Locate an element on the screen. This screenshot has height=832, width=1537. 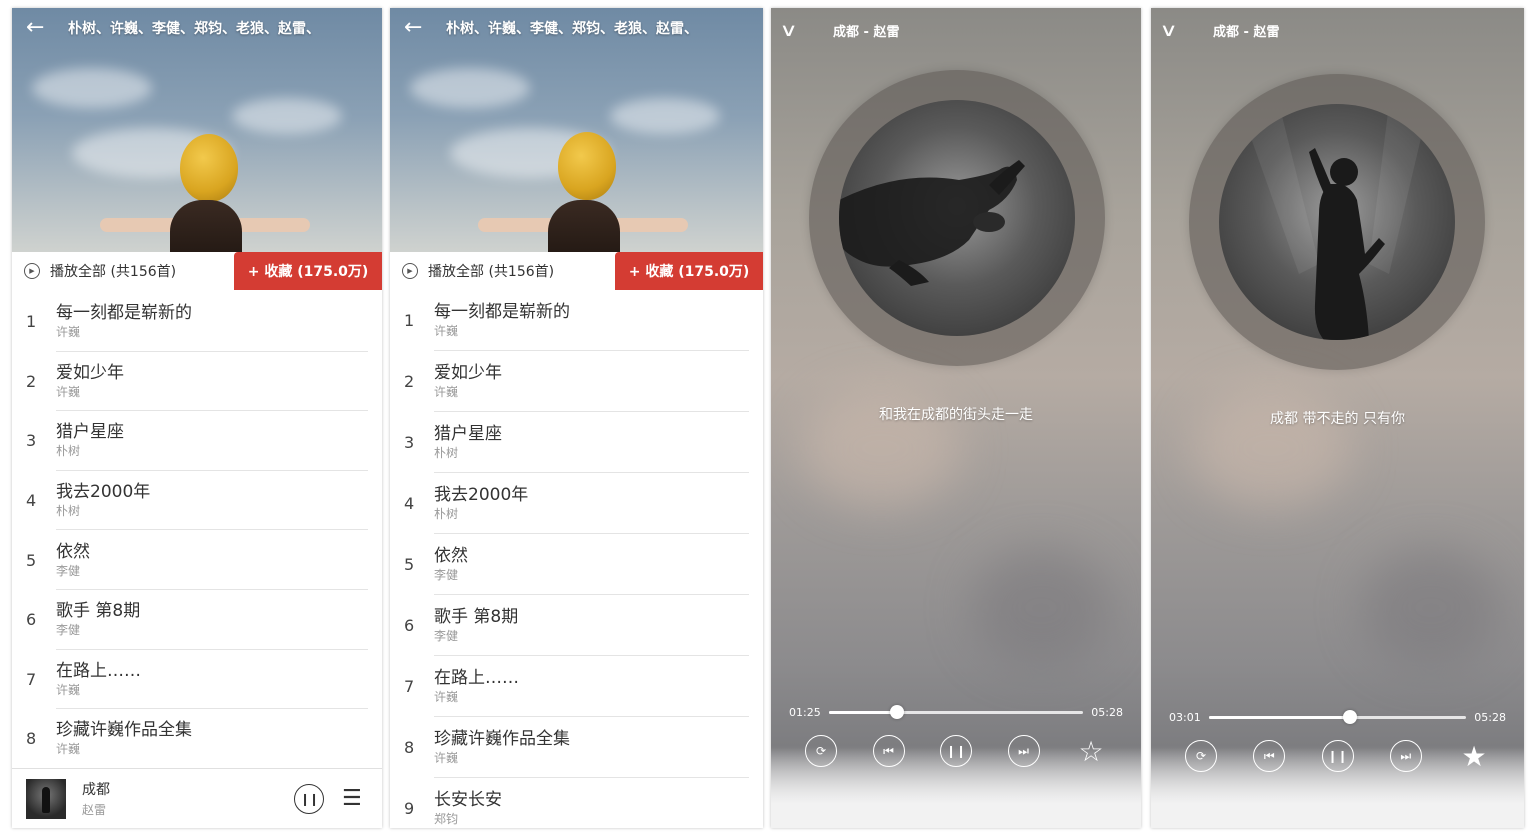
favorite-star-icon: ★ is located at coordinates (1474, 756).